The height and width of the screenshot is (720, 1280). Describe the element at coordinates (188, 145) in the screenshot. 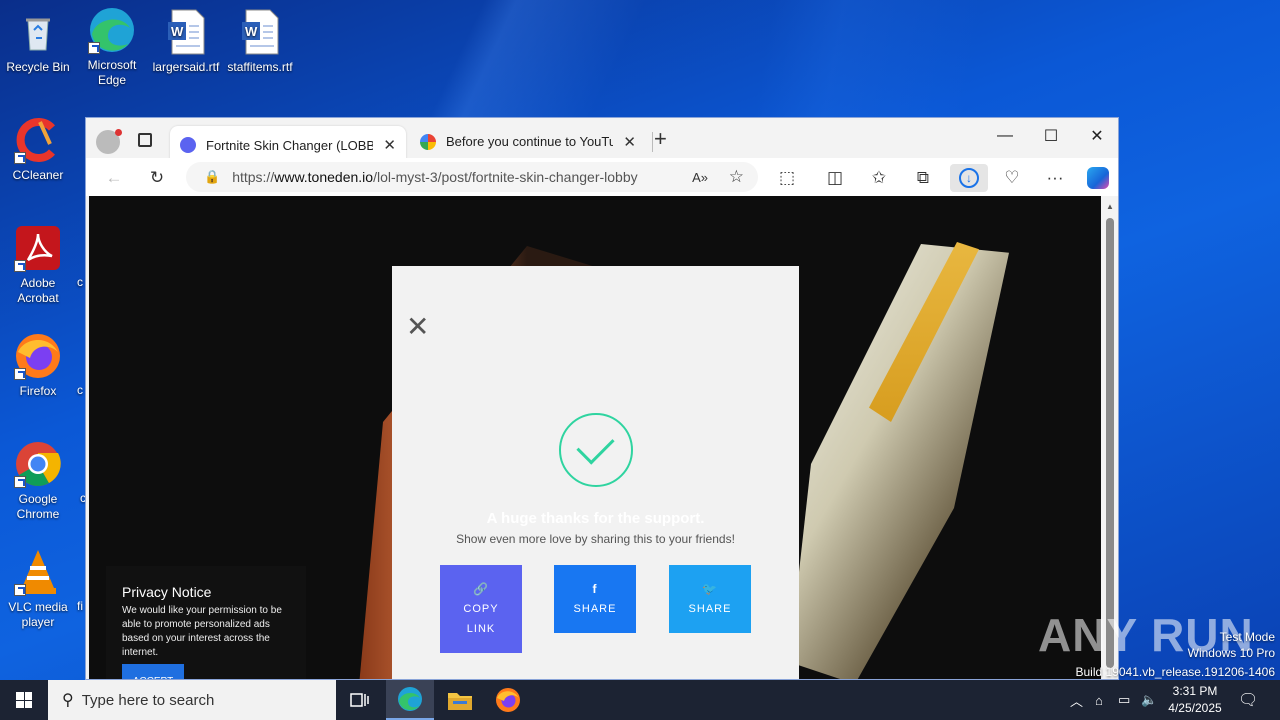

I see `toneden-favicon-icon` at that location.